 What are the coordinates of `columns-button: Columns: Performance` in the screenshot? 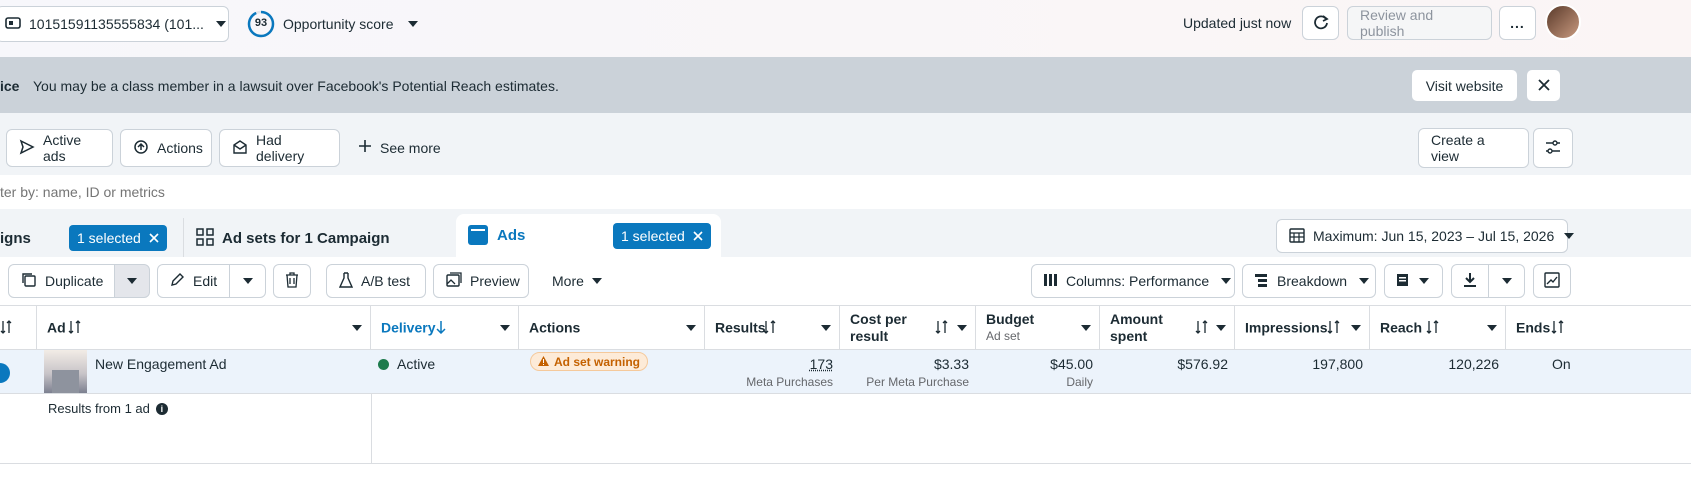 It's located at (1133, 281).